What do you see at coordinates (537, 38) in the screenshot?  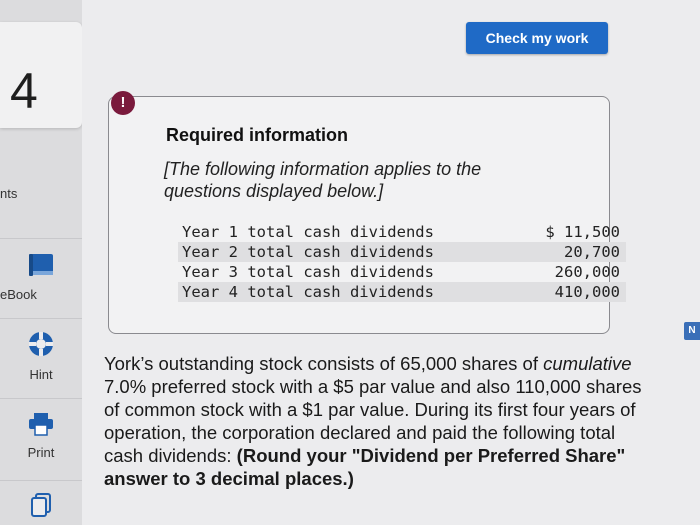 I see `check-my-work-button: Check my work` at bounding box center [537, 38].